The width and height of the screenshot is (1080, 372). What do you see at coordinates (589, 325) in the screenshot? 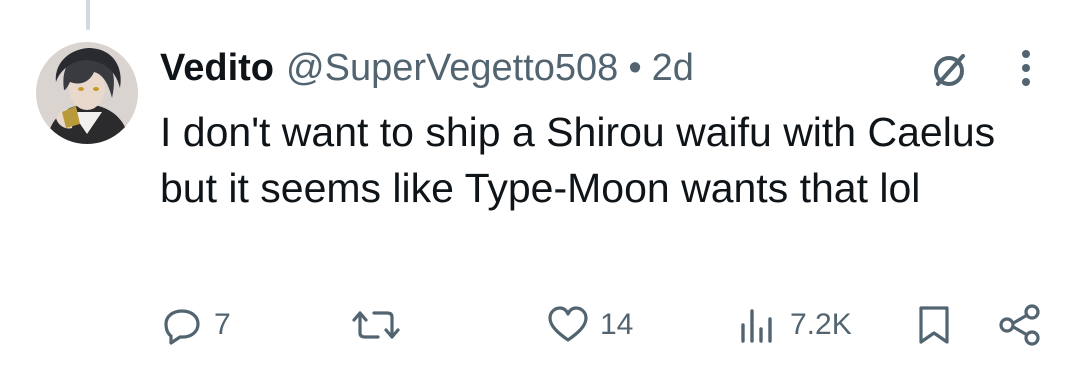
I see `like-button: 14` at bounding box center [589, 325].